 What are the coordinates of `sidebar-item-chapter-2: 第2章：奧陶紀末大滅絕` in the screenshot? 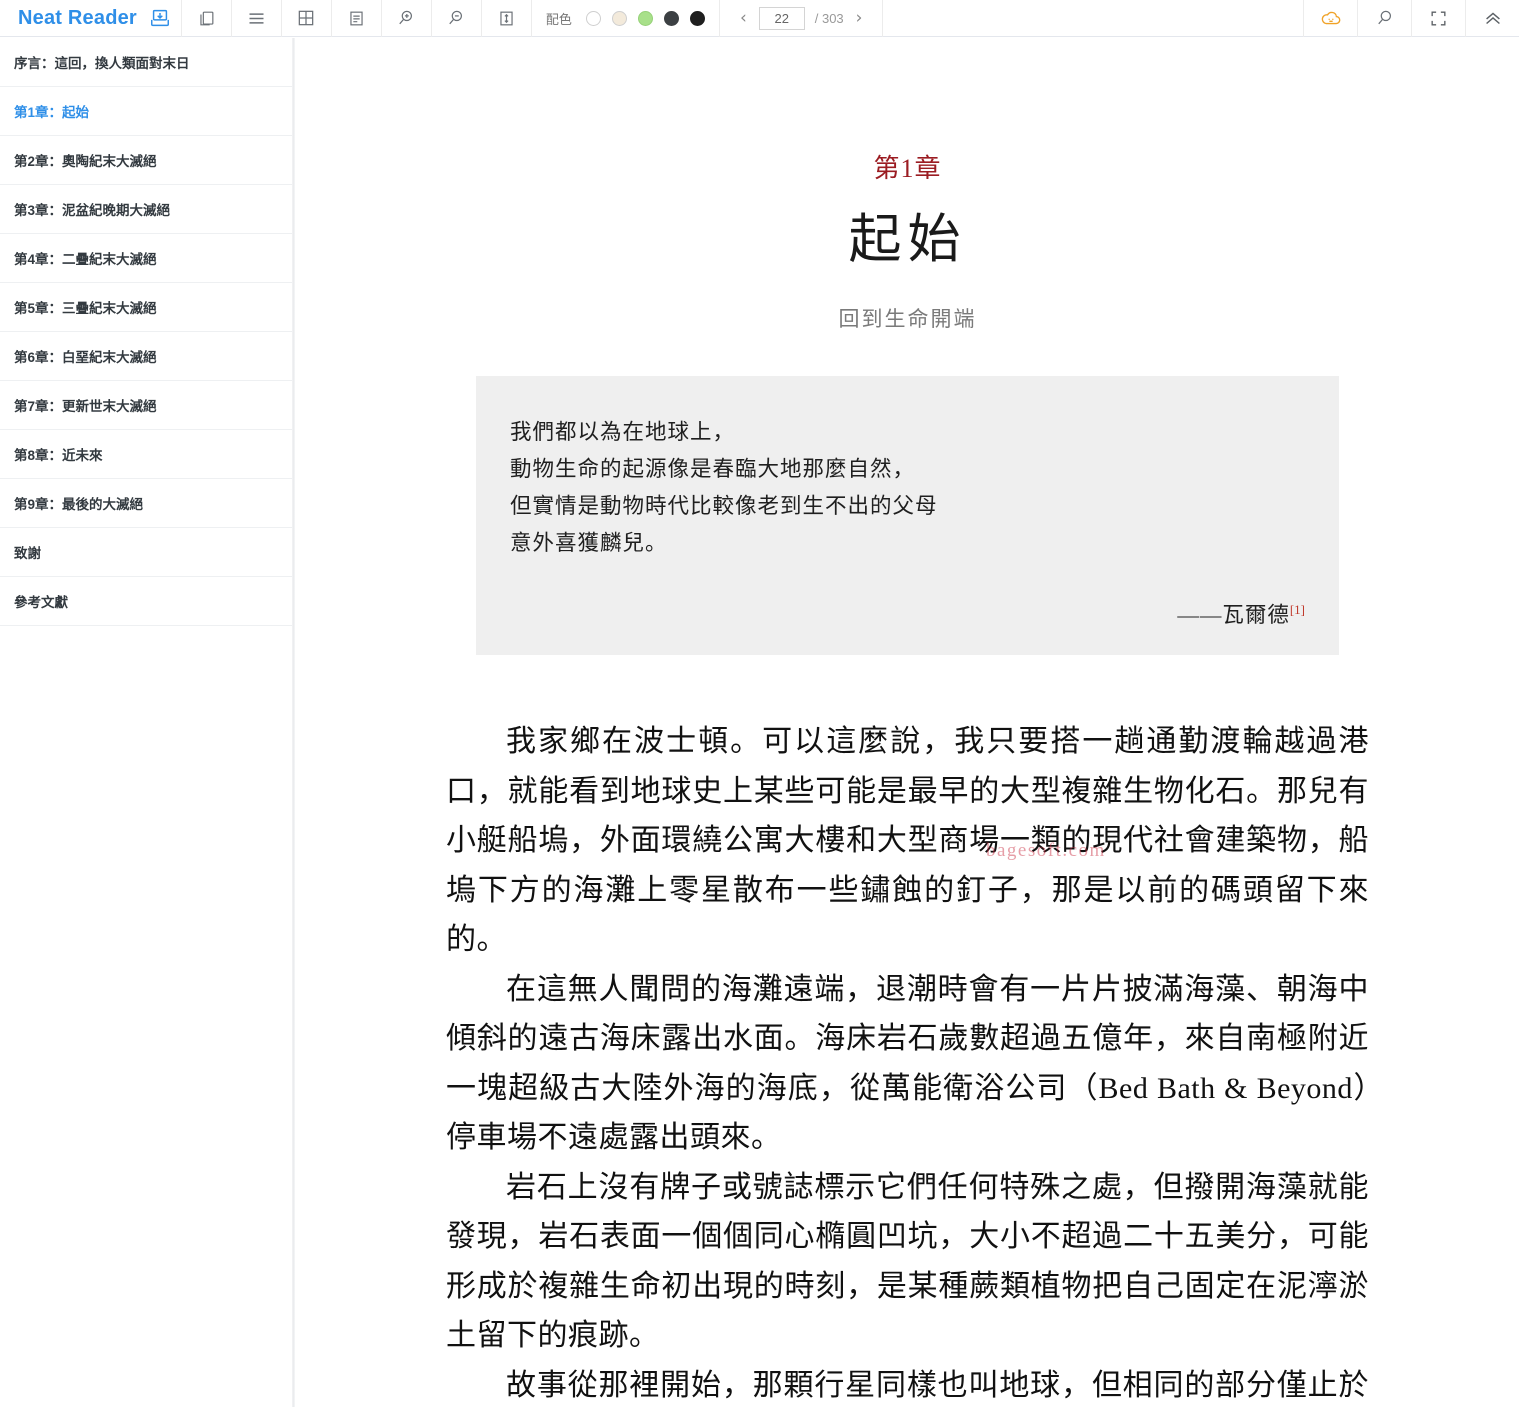 It's located at (146, 160).